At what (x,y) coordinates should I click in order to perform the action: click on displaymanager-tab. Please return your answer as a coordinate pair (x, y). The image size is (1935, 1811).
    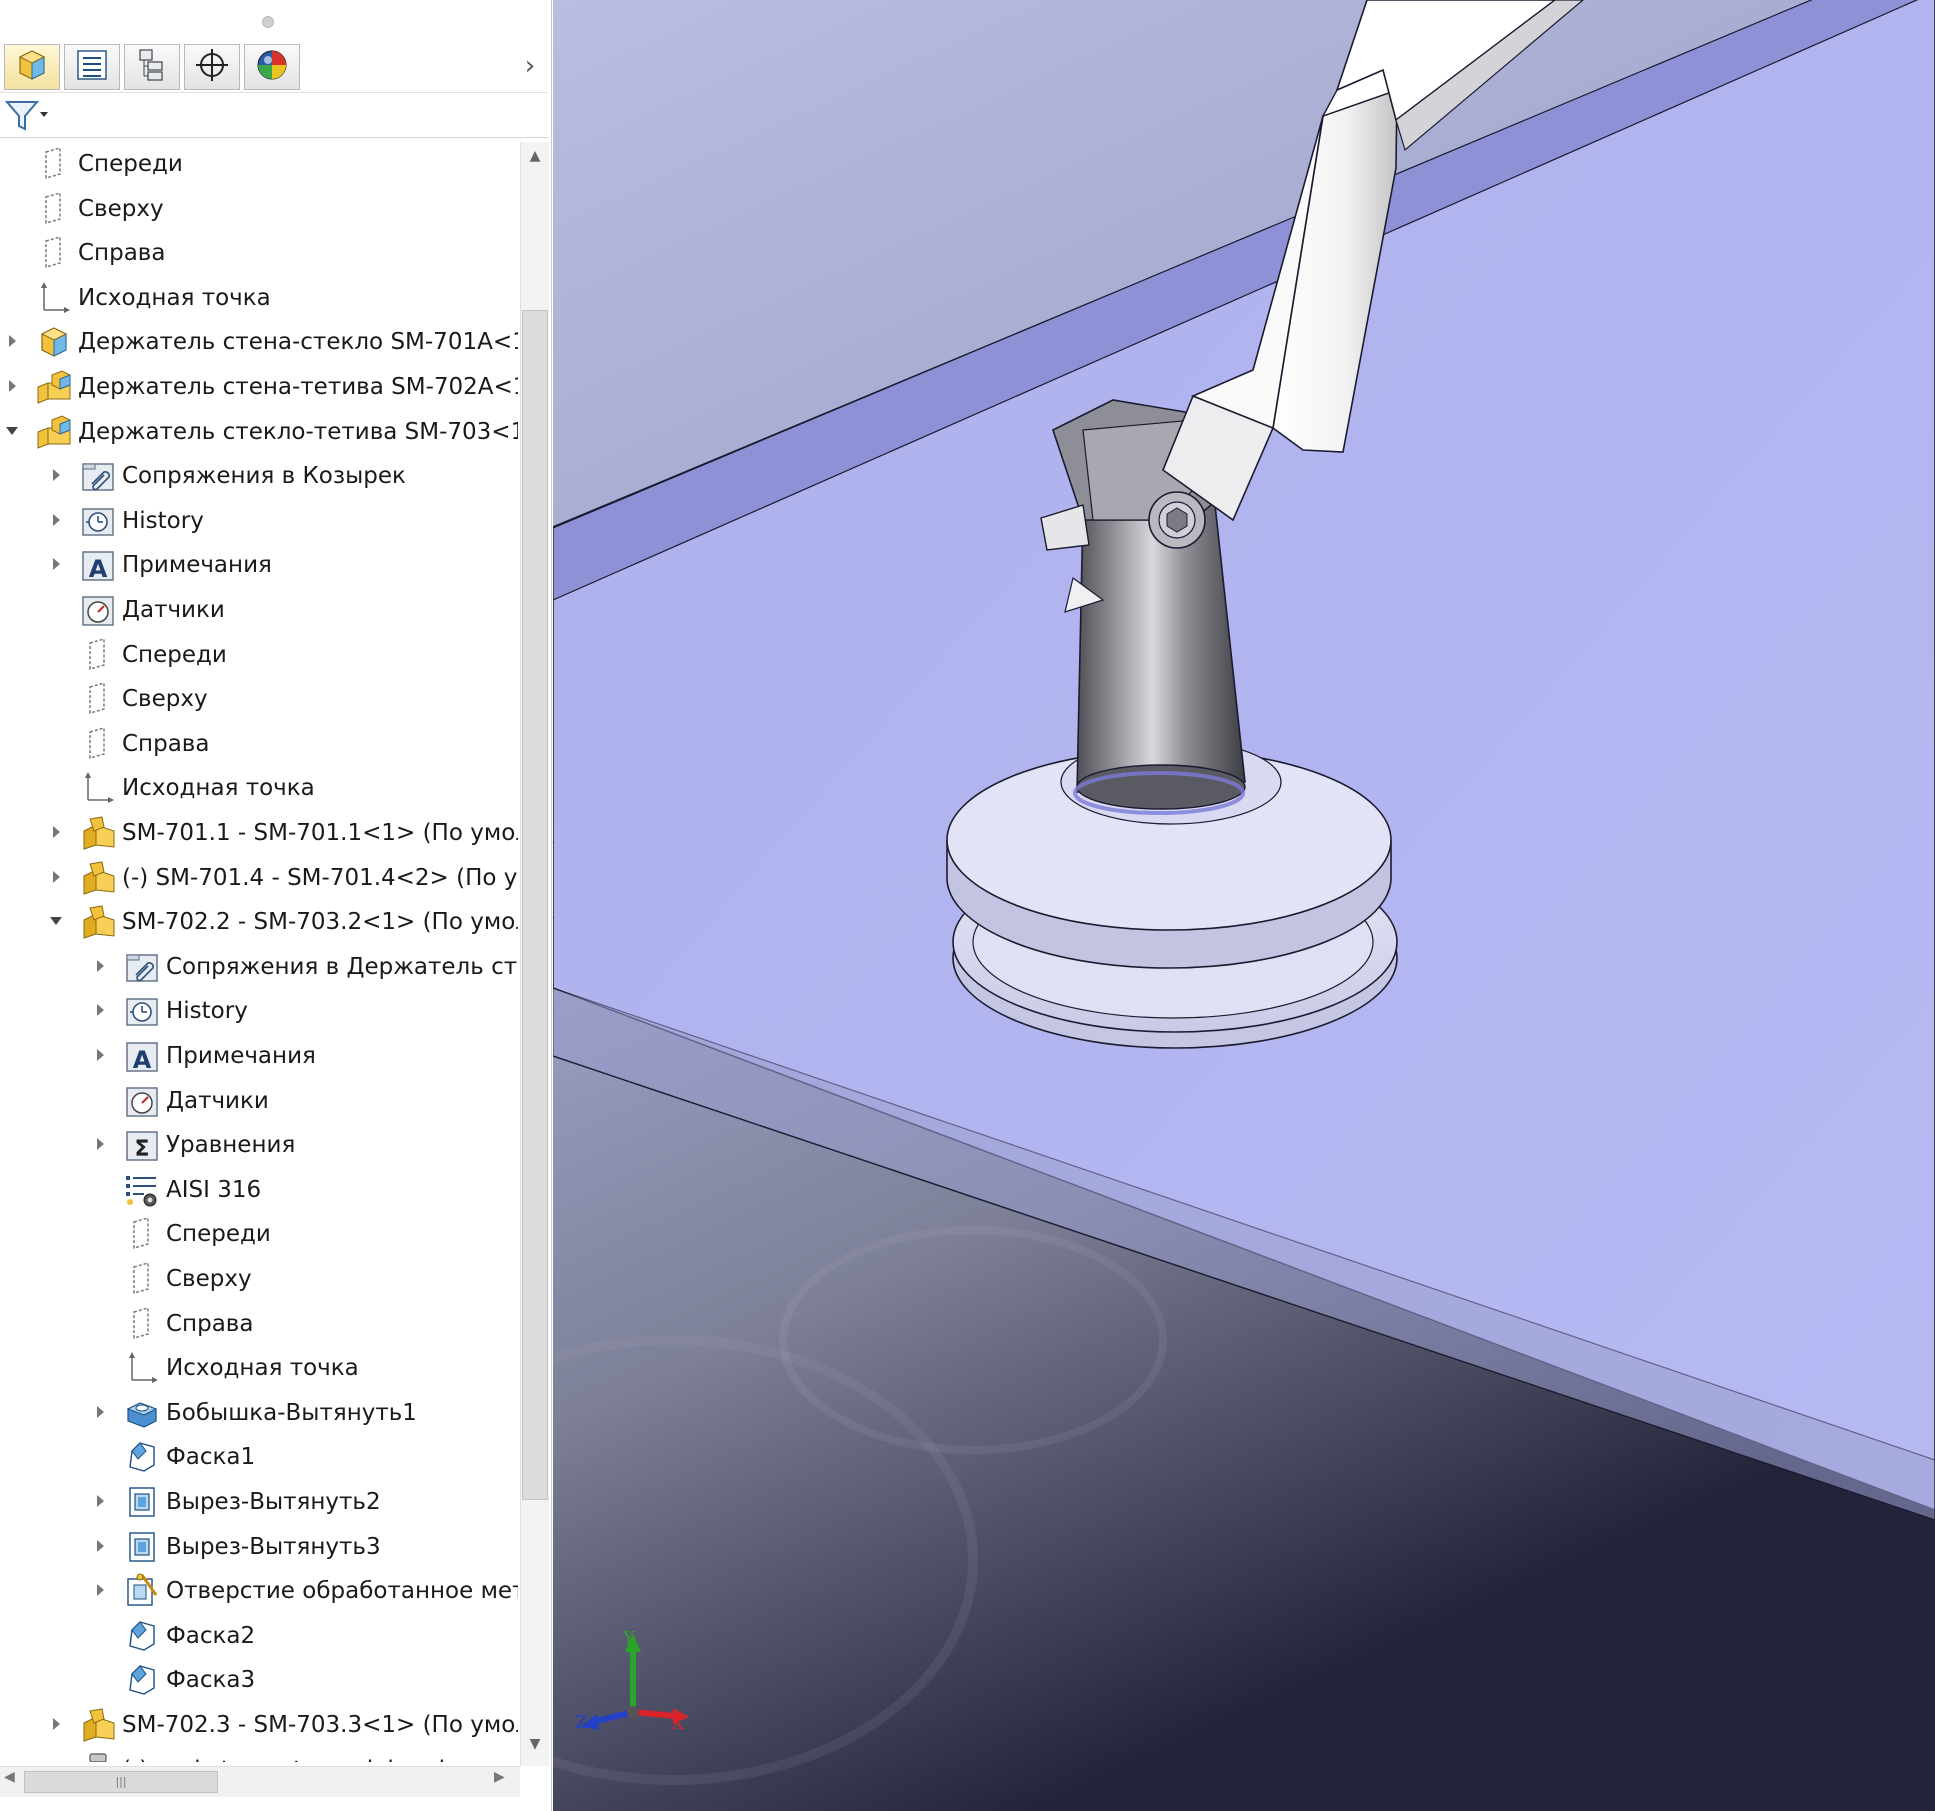
    Looking at the image, I should click on (272, 67).